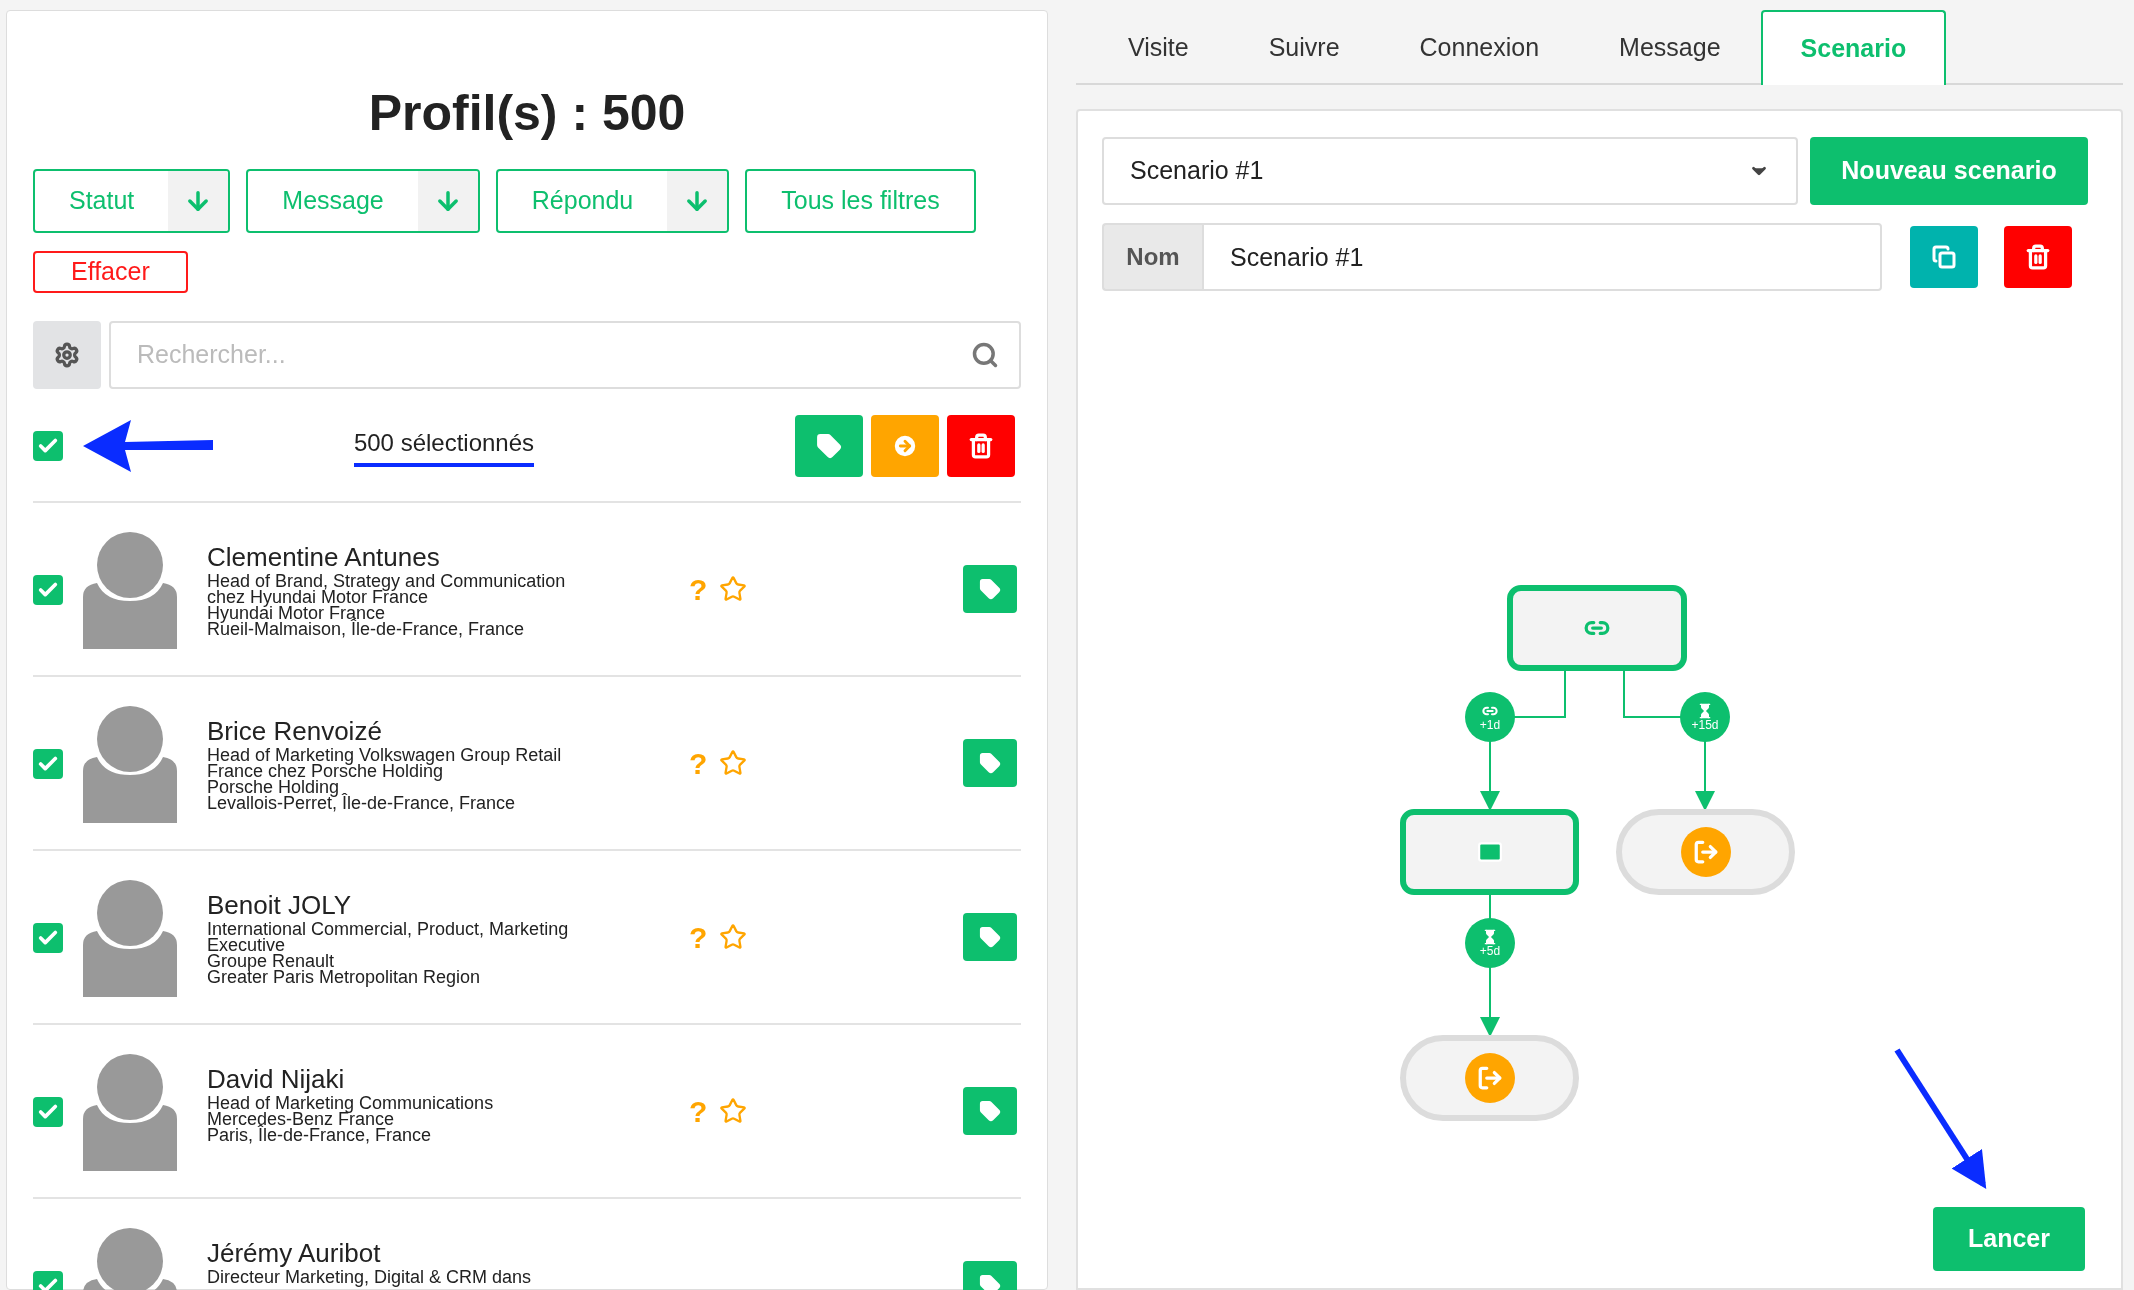 The image size is (2134, 1290). What do you see at coordinates (1490, 725) in the screenshot?
I see `delay-label: +1d` at bounding box center [1490, 725].